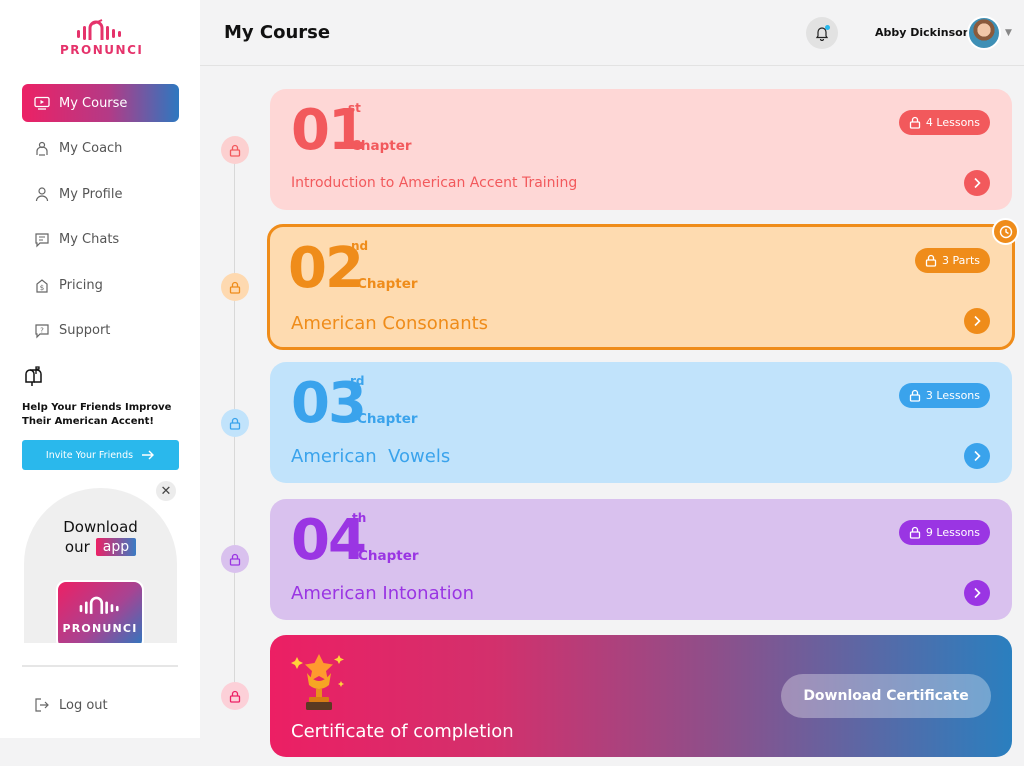  What do you see at coordinates (827, 27) in the screenshot?
I see `notification-dot` at bounding box center [827, 27].